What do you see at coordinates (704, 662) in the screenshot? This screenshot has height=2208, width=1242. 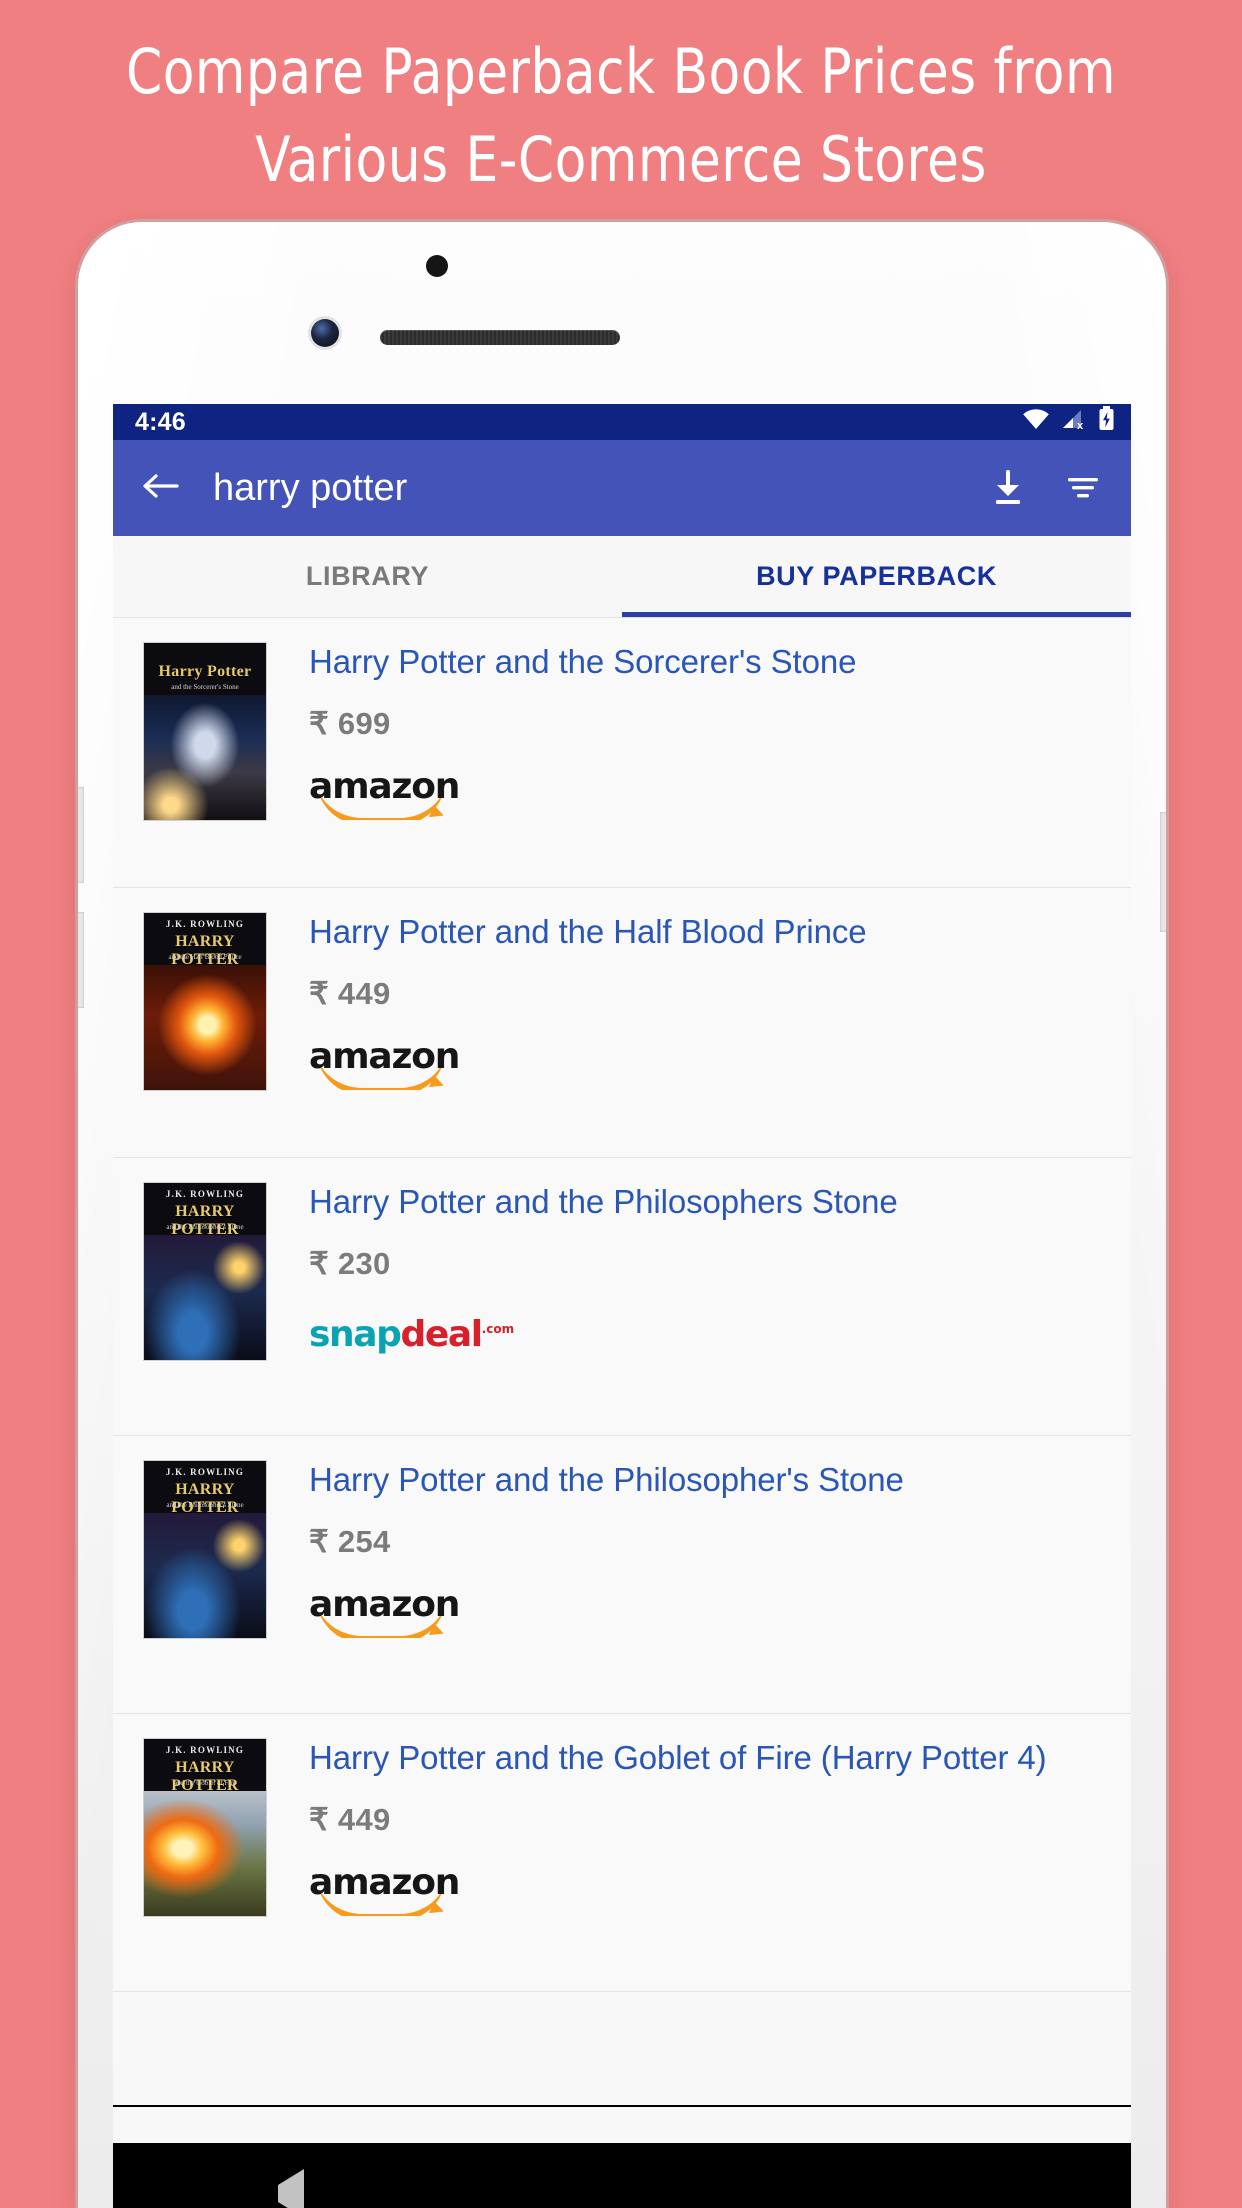 I see `book-title: Harry Potter and the Sorcerer's Stone` at bounding box center [704, 662].